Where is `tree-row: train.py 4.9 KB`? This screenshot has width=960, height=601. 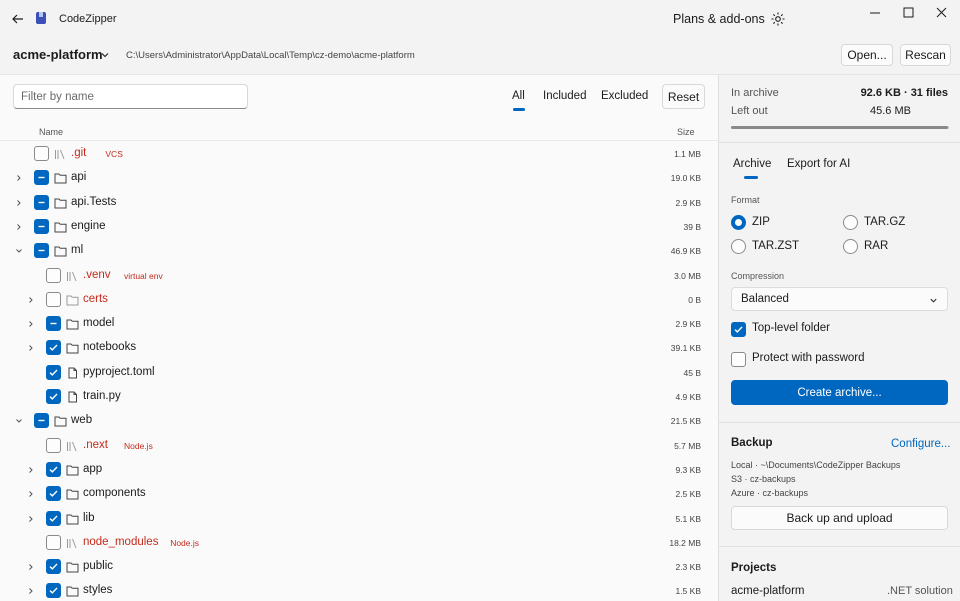
tree-row: train.py 4.9 KB is located at coordinates (359, 397).